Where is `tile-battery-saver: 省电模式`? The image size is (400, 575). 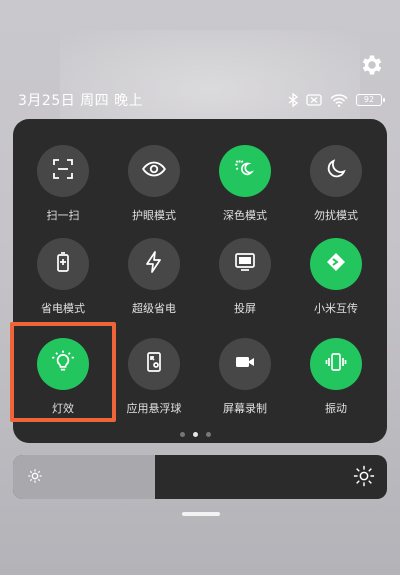
tile-battery-saver: 省电模式 is located at coordinates (63, 277).